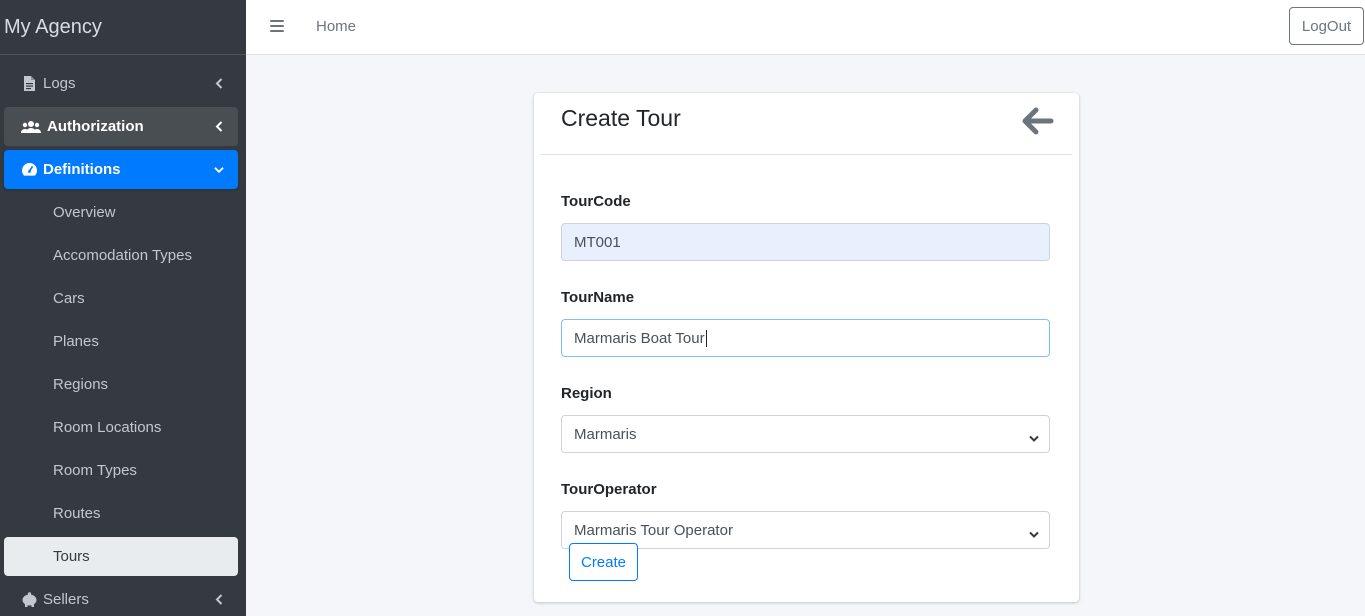 Image resolution: width=1365 pixels, height=616 pixels. Describe the element at coordinates (95, 470) in the screenshot. I see `sidebar-subitem-label: Room Types` at that location.